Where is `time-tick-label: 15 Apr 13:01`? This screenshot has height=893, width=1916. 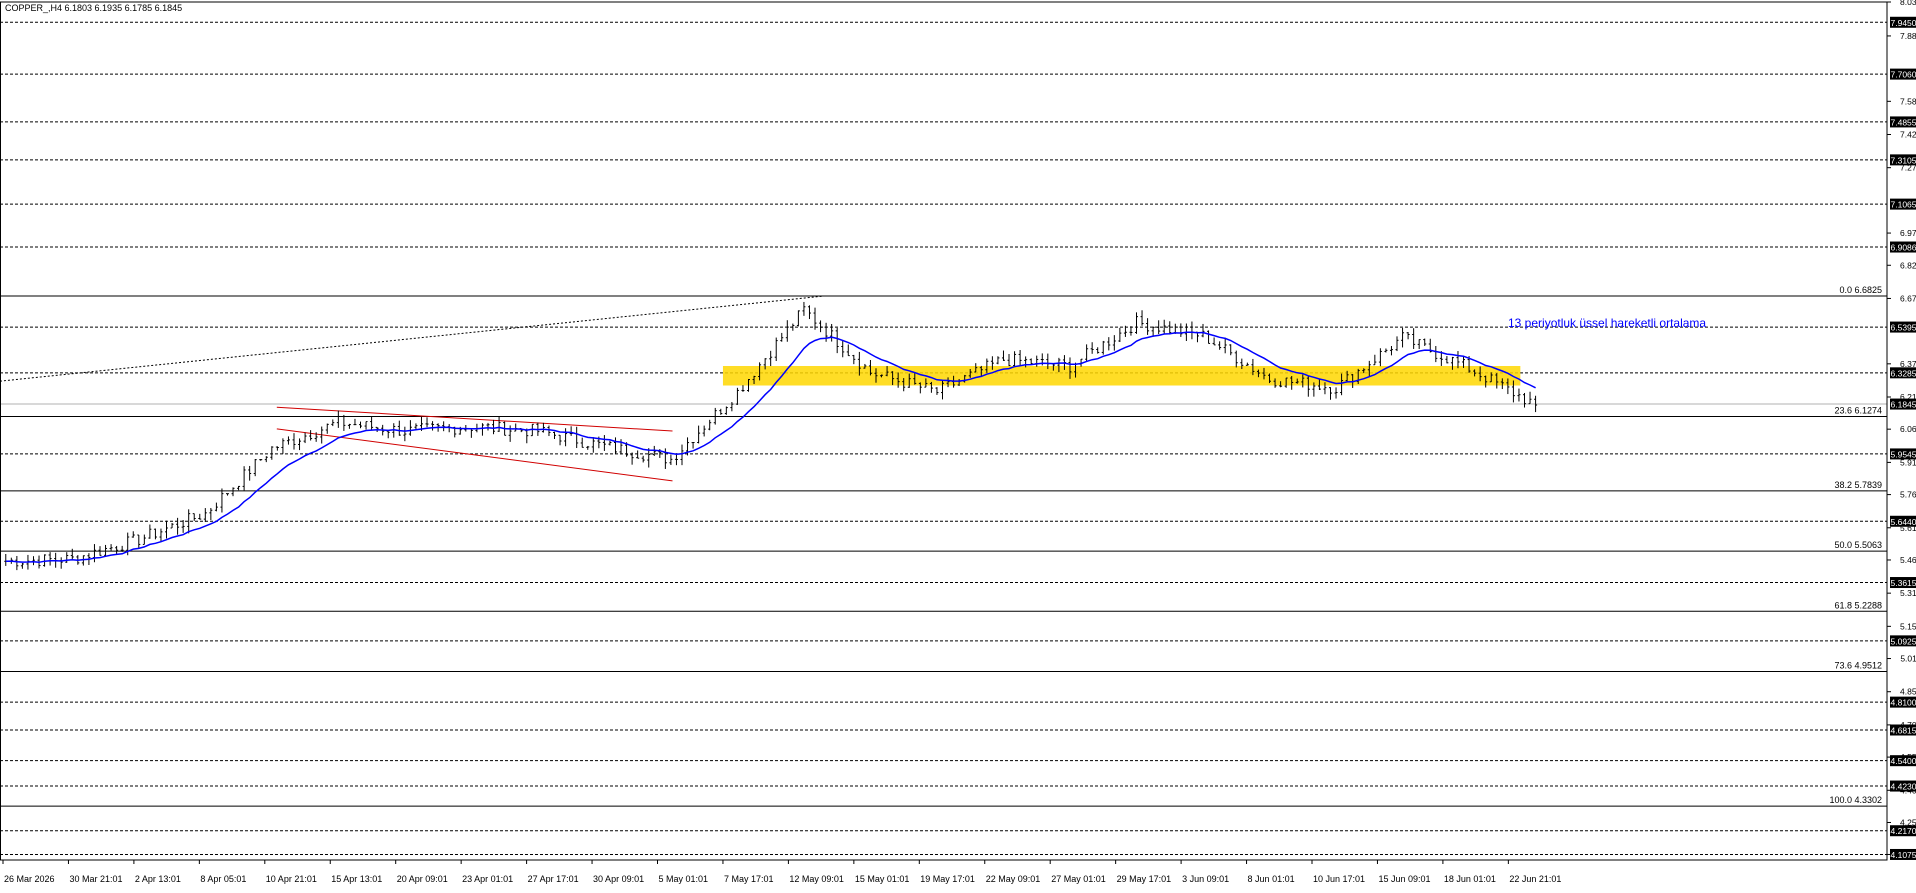 time-tick-label: 15 Apr 13:01 is located at coordinates (356, 879).